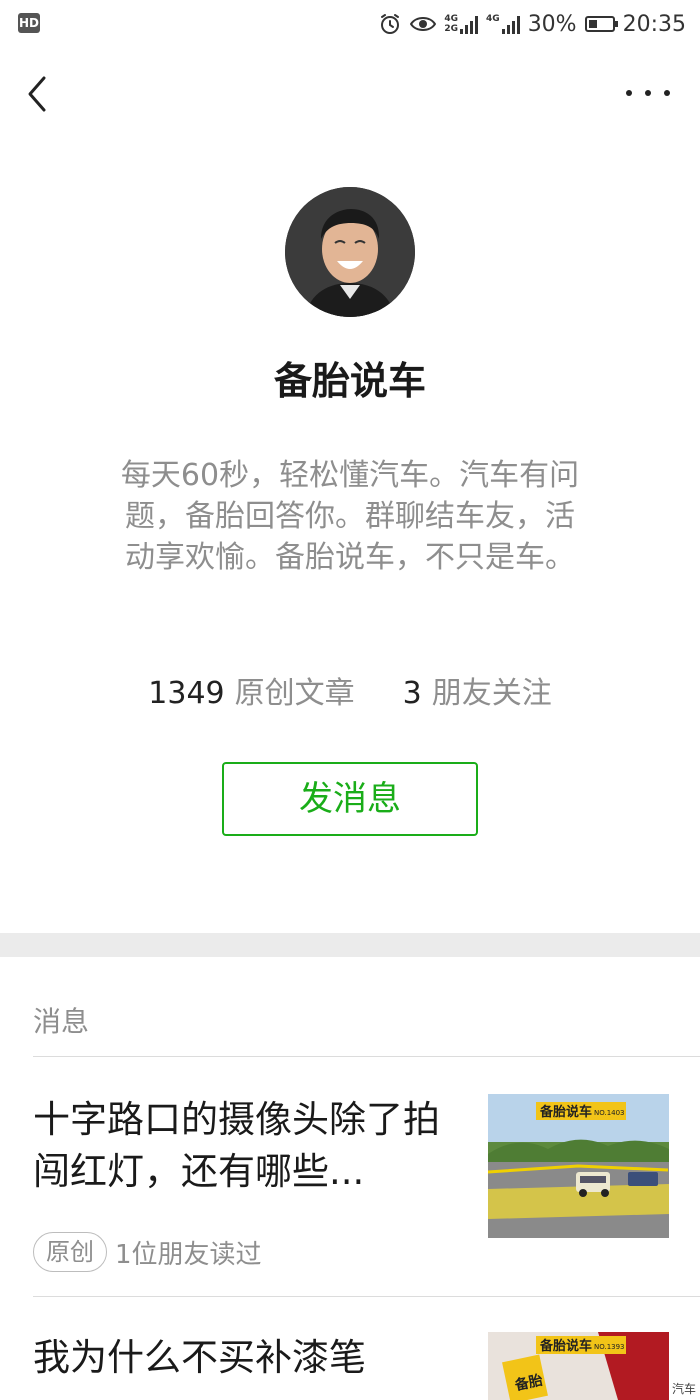  Describe the element at coordinates (461, 24) in the screenshot. I see `signal-icon-sim1: 4G 2G` at that location.